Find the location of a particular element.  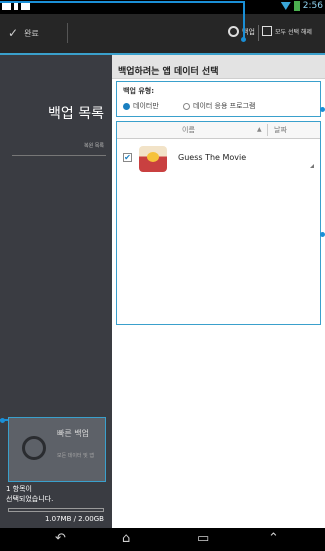

battery-icon is located at coordinates (296, 6).